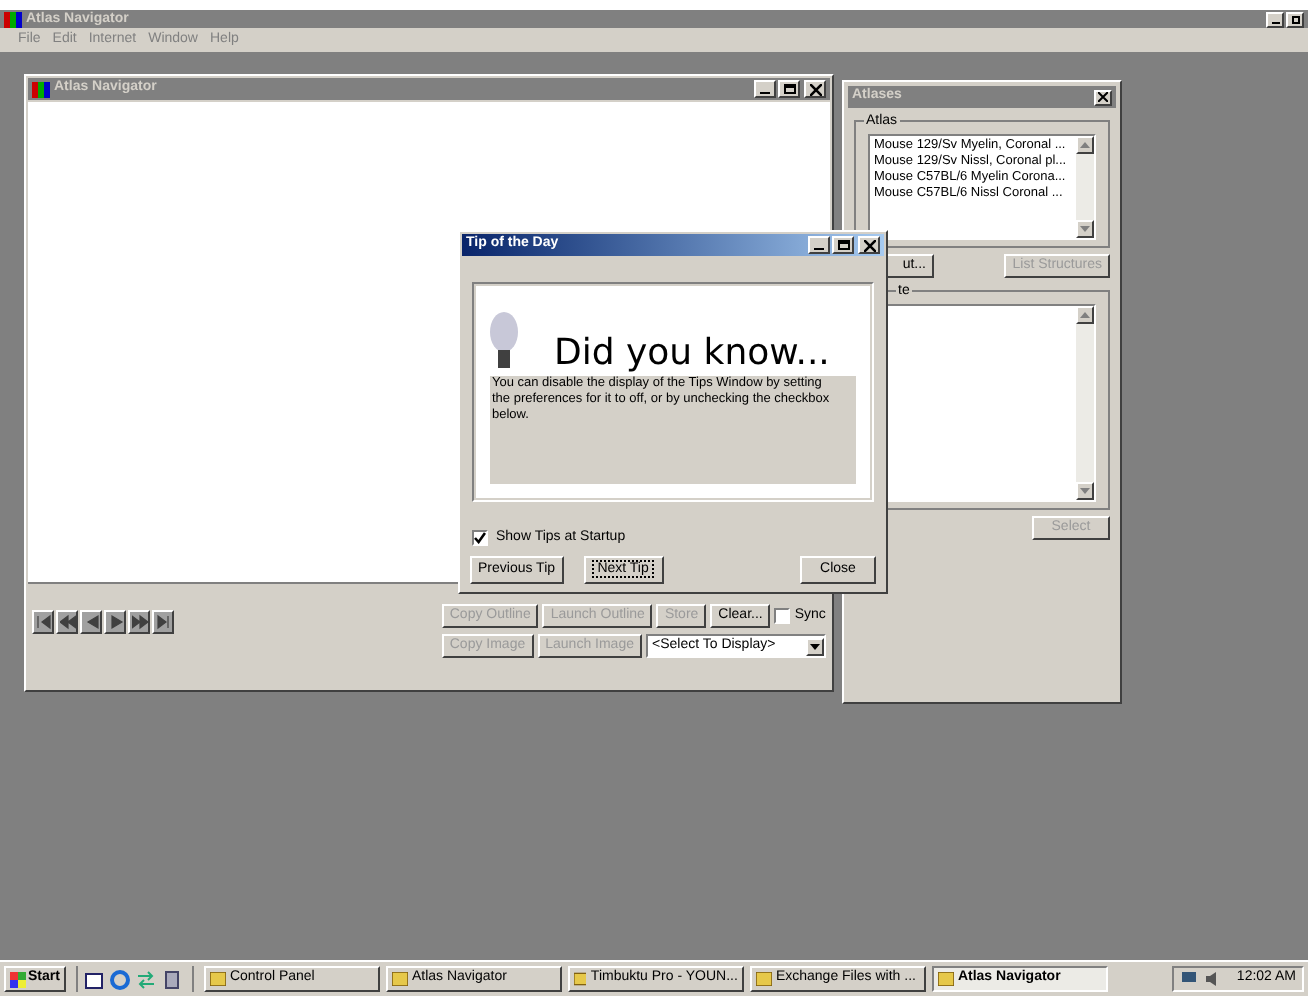 The image size is (1308, 996). I want to click on computer-icon, so click(171, 979).